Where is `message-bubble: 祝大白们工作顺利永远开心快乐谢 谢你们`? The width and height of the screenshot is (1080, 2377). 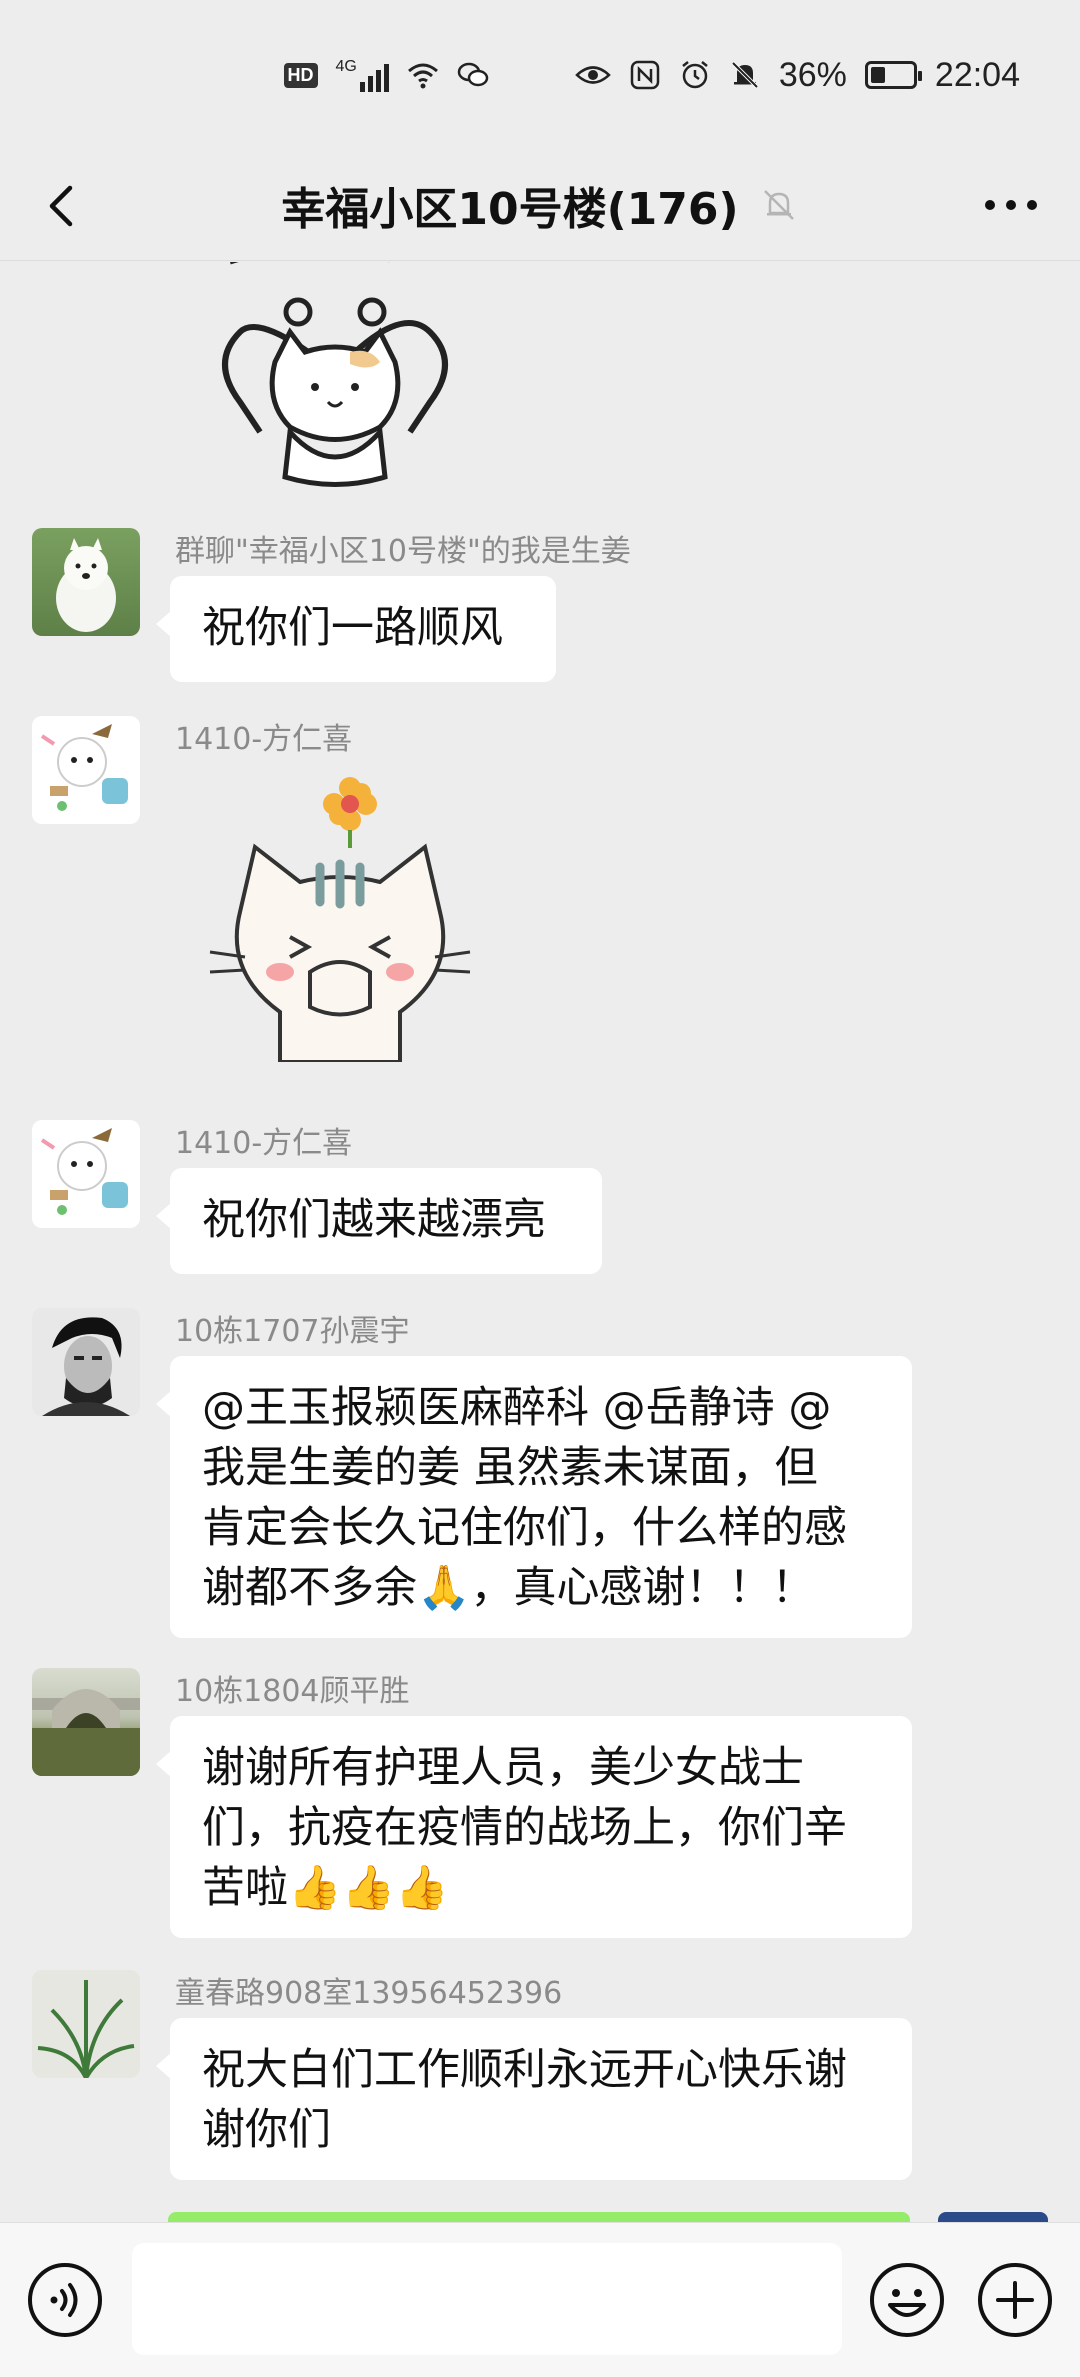
message-bubble: 祝大白们工作顺利永远开心快乐谢 谢你们 is located at coordinates (534, 2099).